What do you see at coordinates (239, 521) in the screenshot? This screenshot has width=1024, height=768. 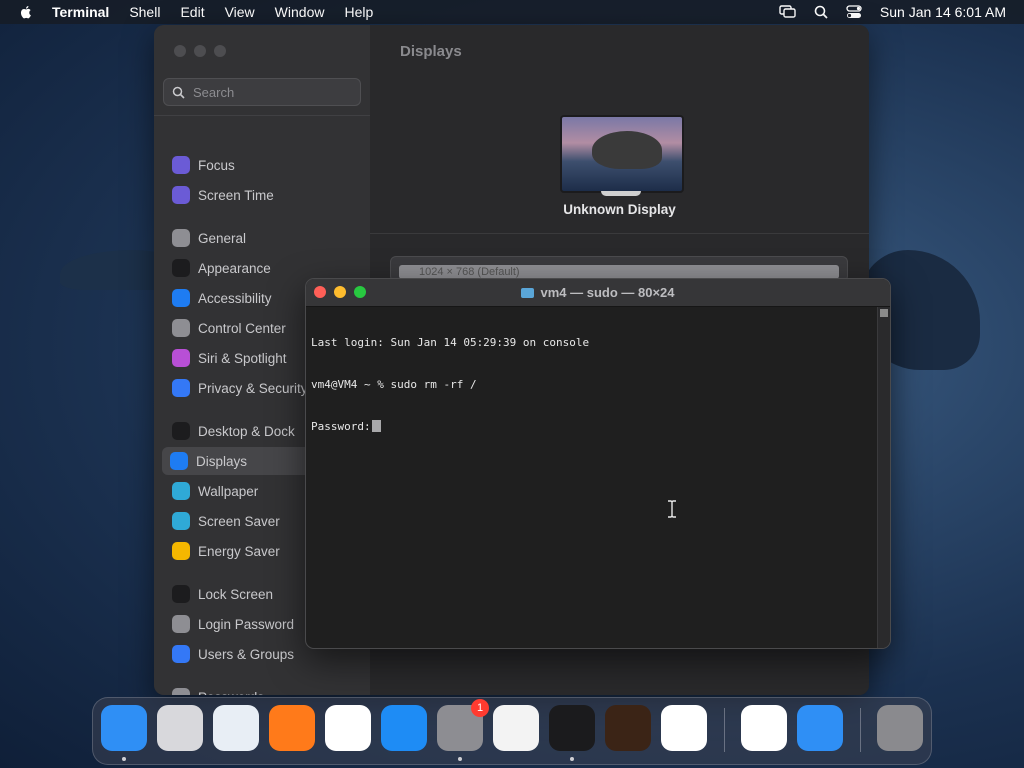 I see `sidebar-item-label: Screen Saver` at bounding box center [239, 521].